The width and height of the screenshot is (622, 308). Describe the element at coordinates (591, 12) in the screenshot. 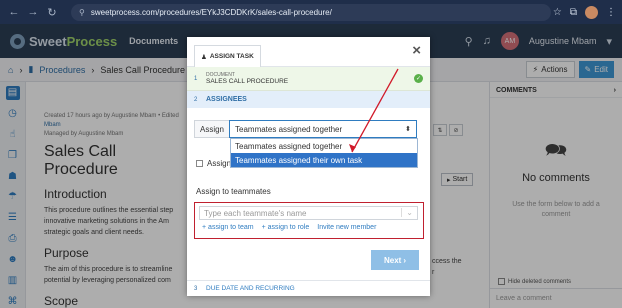

I see `browser-profile-avatar` at that location.